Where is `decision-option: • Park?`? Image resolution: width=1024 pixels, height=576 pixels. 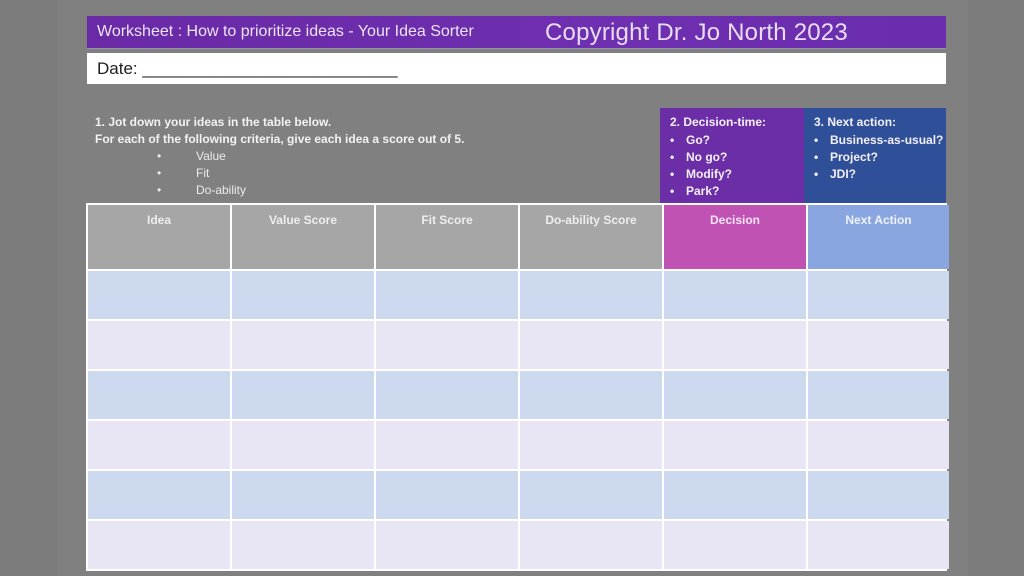 decision-option: • Park? is located at coordinates (695, 191).